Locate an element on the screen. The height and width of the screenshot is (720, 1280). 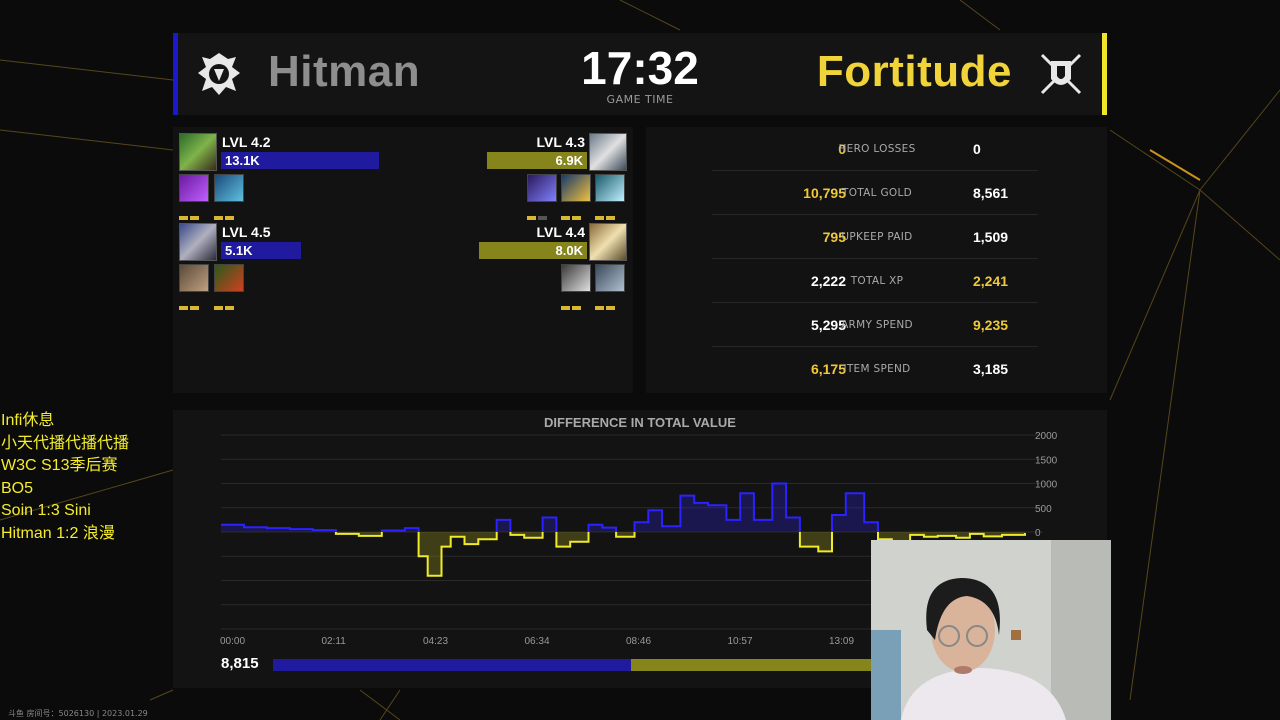
stat-label: TOTAL GOLD is located at coordinates (877, 193).